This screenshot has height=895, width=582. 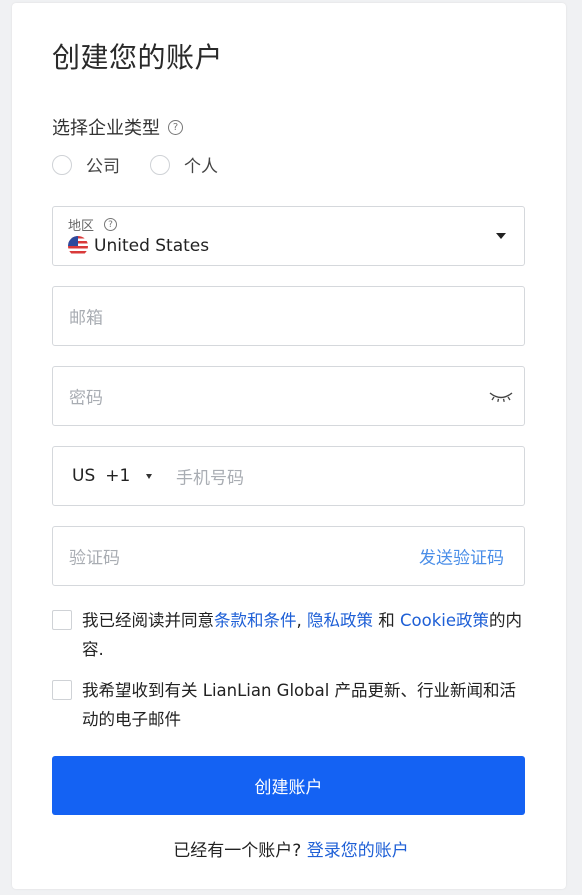 What do you see at coordinates (444, 620) in the screenshot?
I see `cookie-link: Cookie政策` at bounding box center [444, 620].